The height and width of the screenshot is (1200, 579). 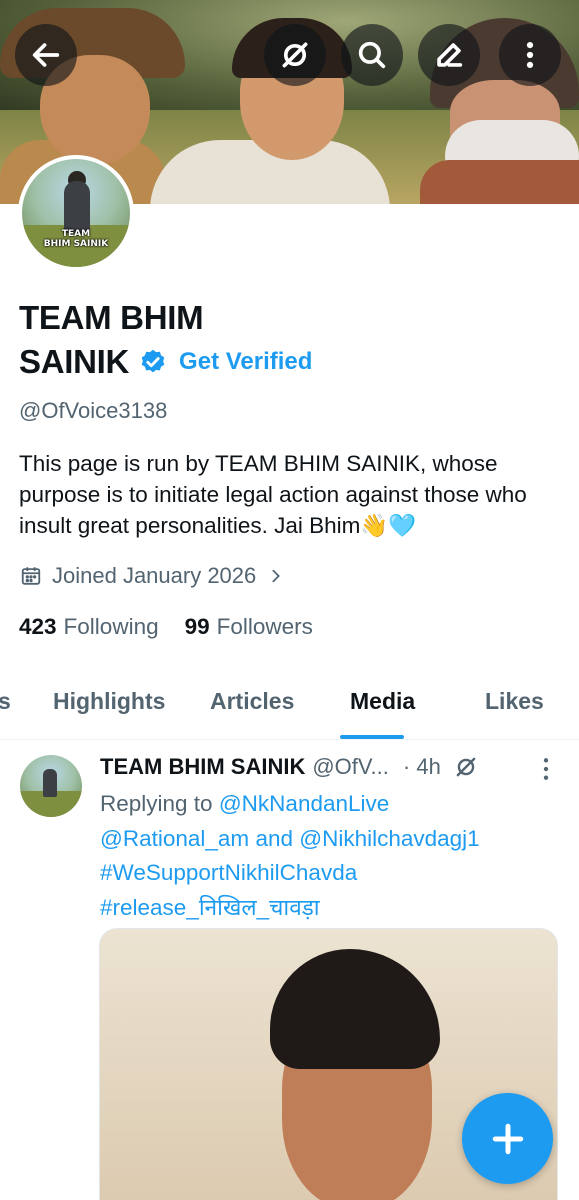 I want to click on more-vertical-icon, so click(x=530, y=55).